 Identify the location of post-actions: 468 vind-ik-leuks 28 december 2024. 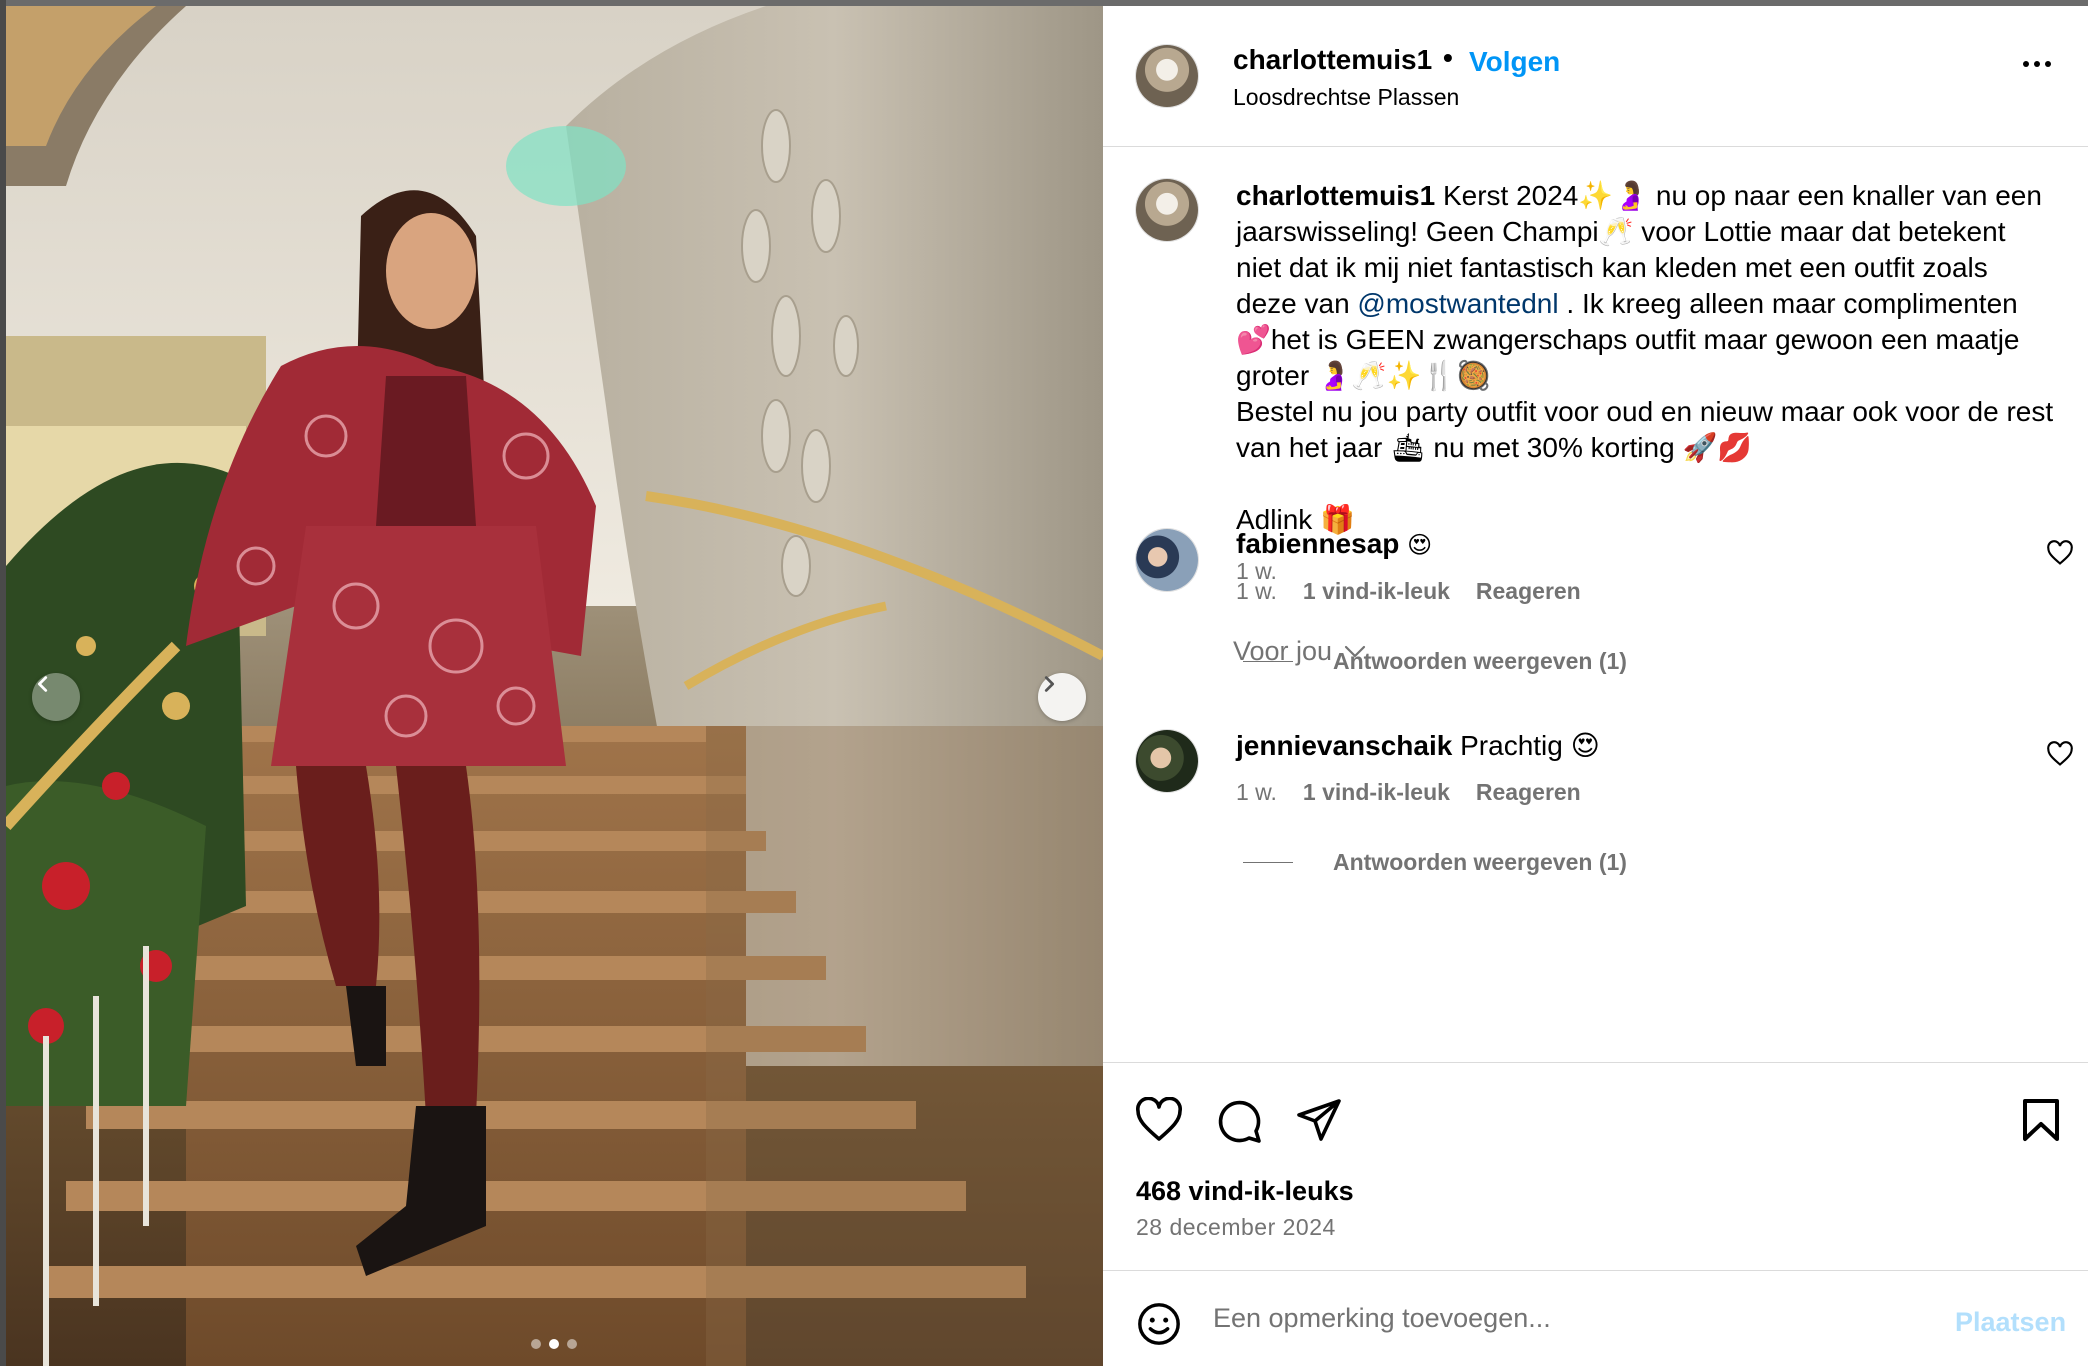
(1595, 1166).